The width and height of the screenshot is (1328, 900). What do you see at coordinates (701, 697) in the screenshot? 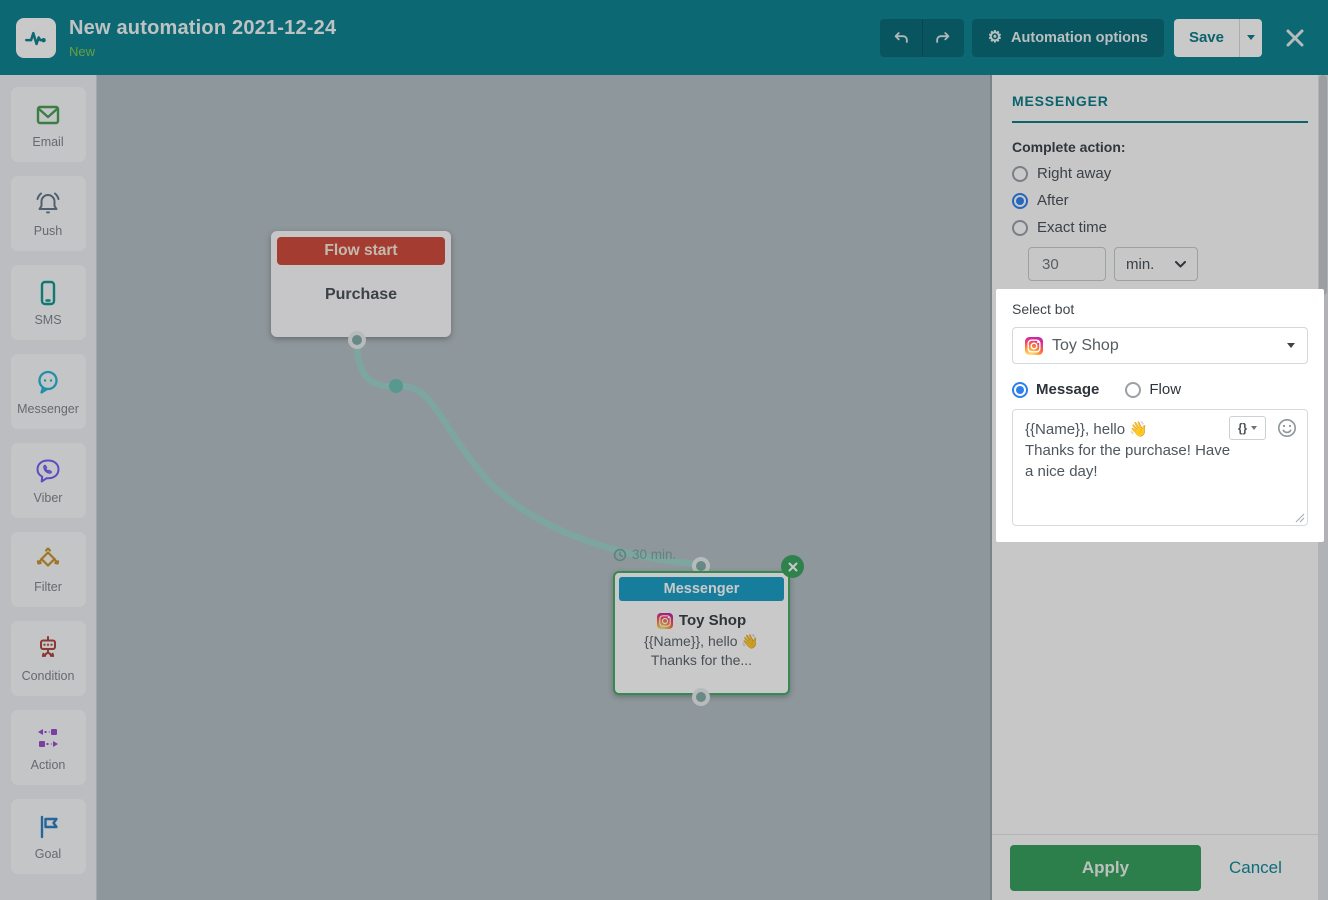
I see `messenger-output-port` at bounding box center [701, 697].